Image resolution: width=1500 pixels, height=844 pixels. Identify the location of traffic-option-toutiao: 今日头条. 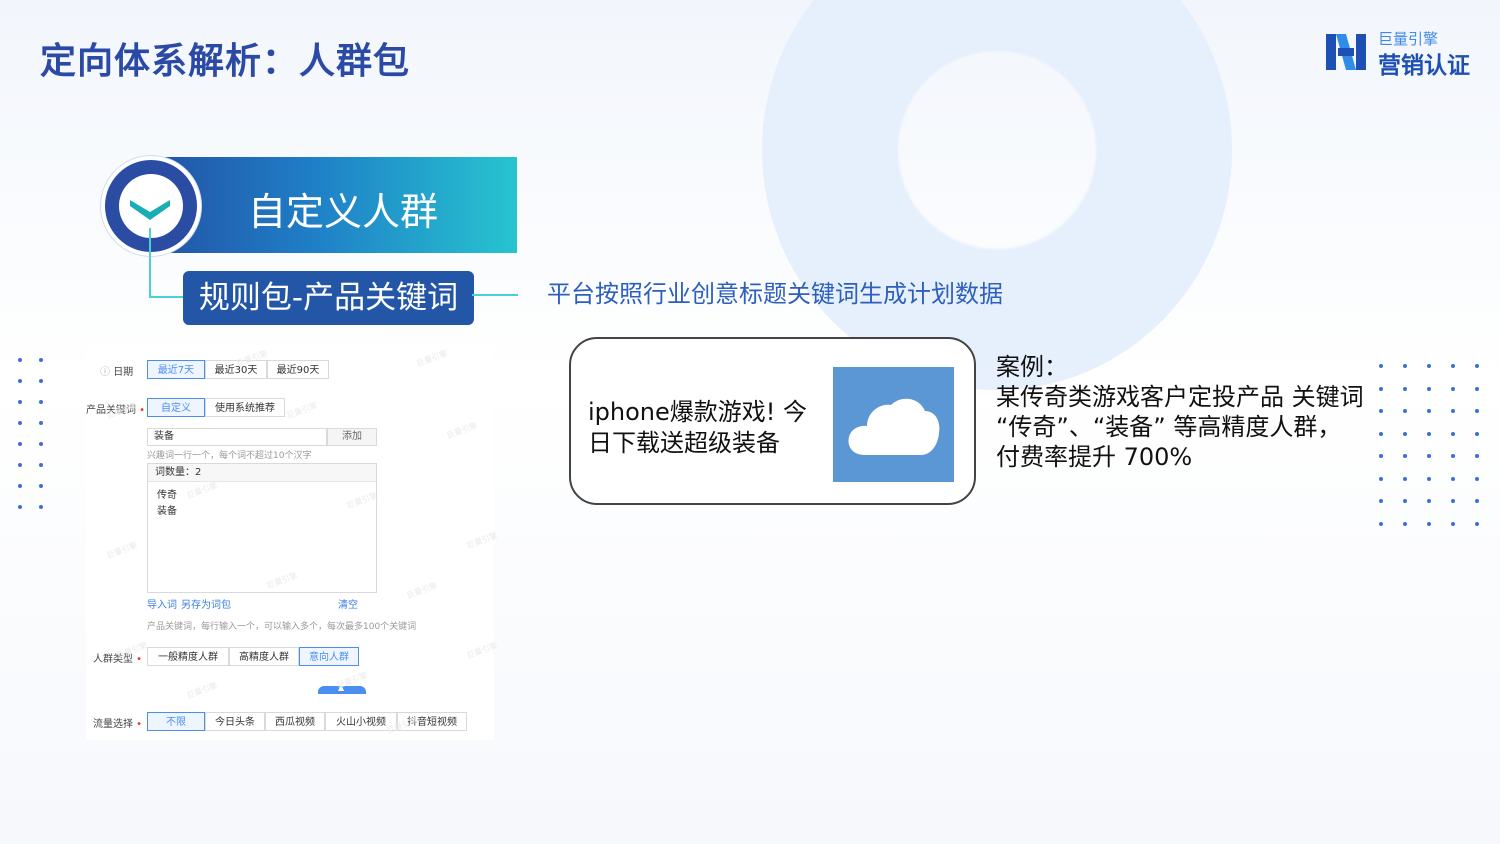
(235, 721).